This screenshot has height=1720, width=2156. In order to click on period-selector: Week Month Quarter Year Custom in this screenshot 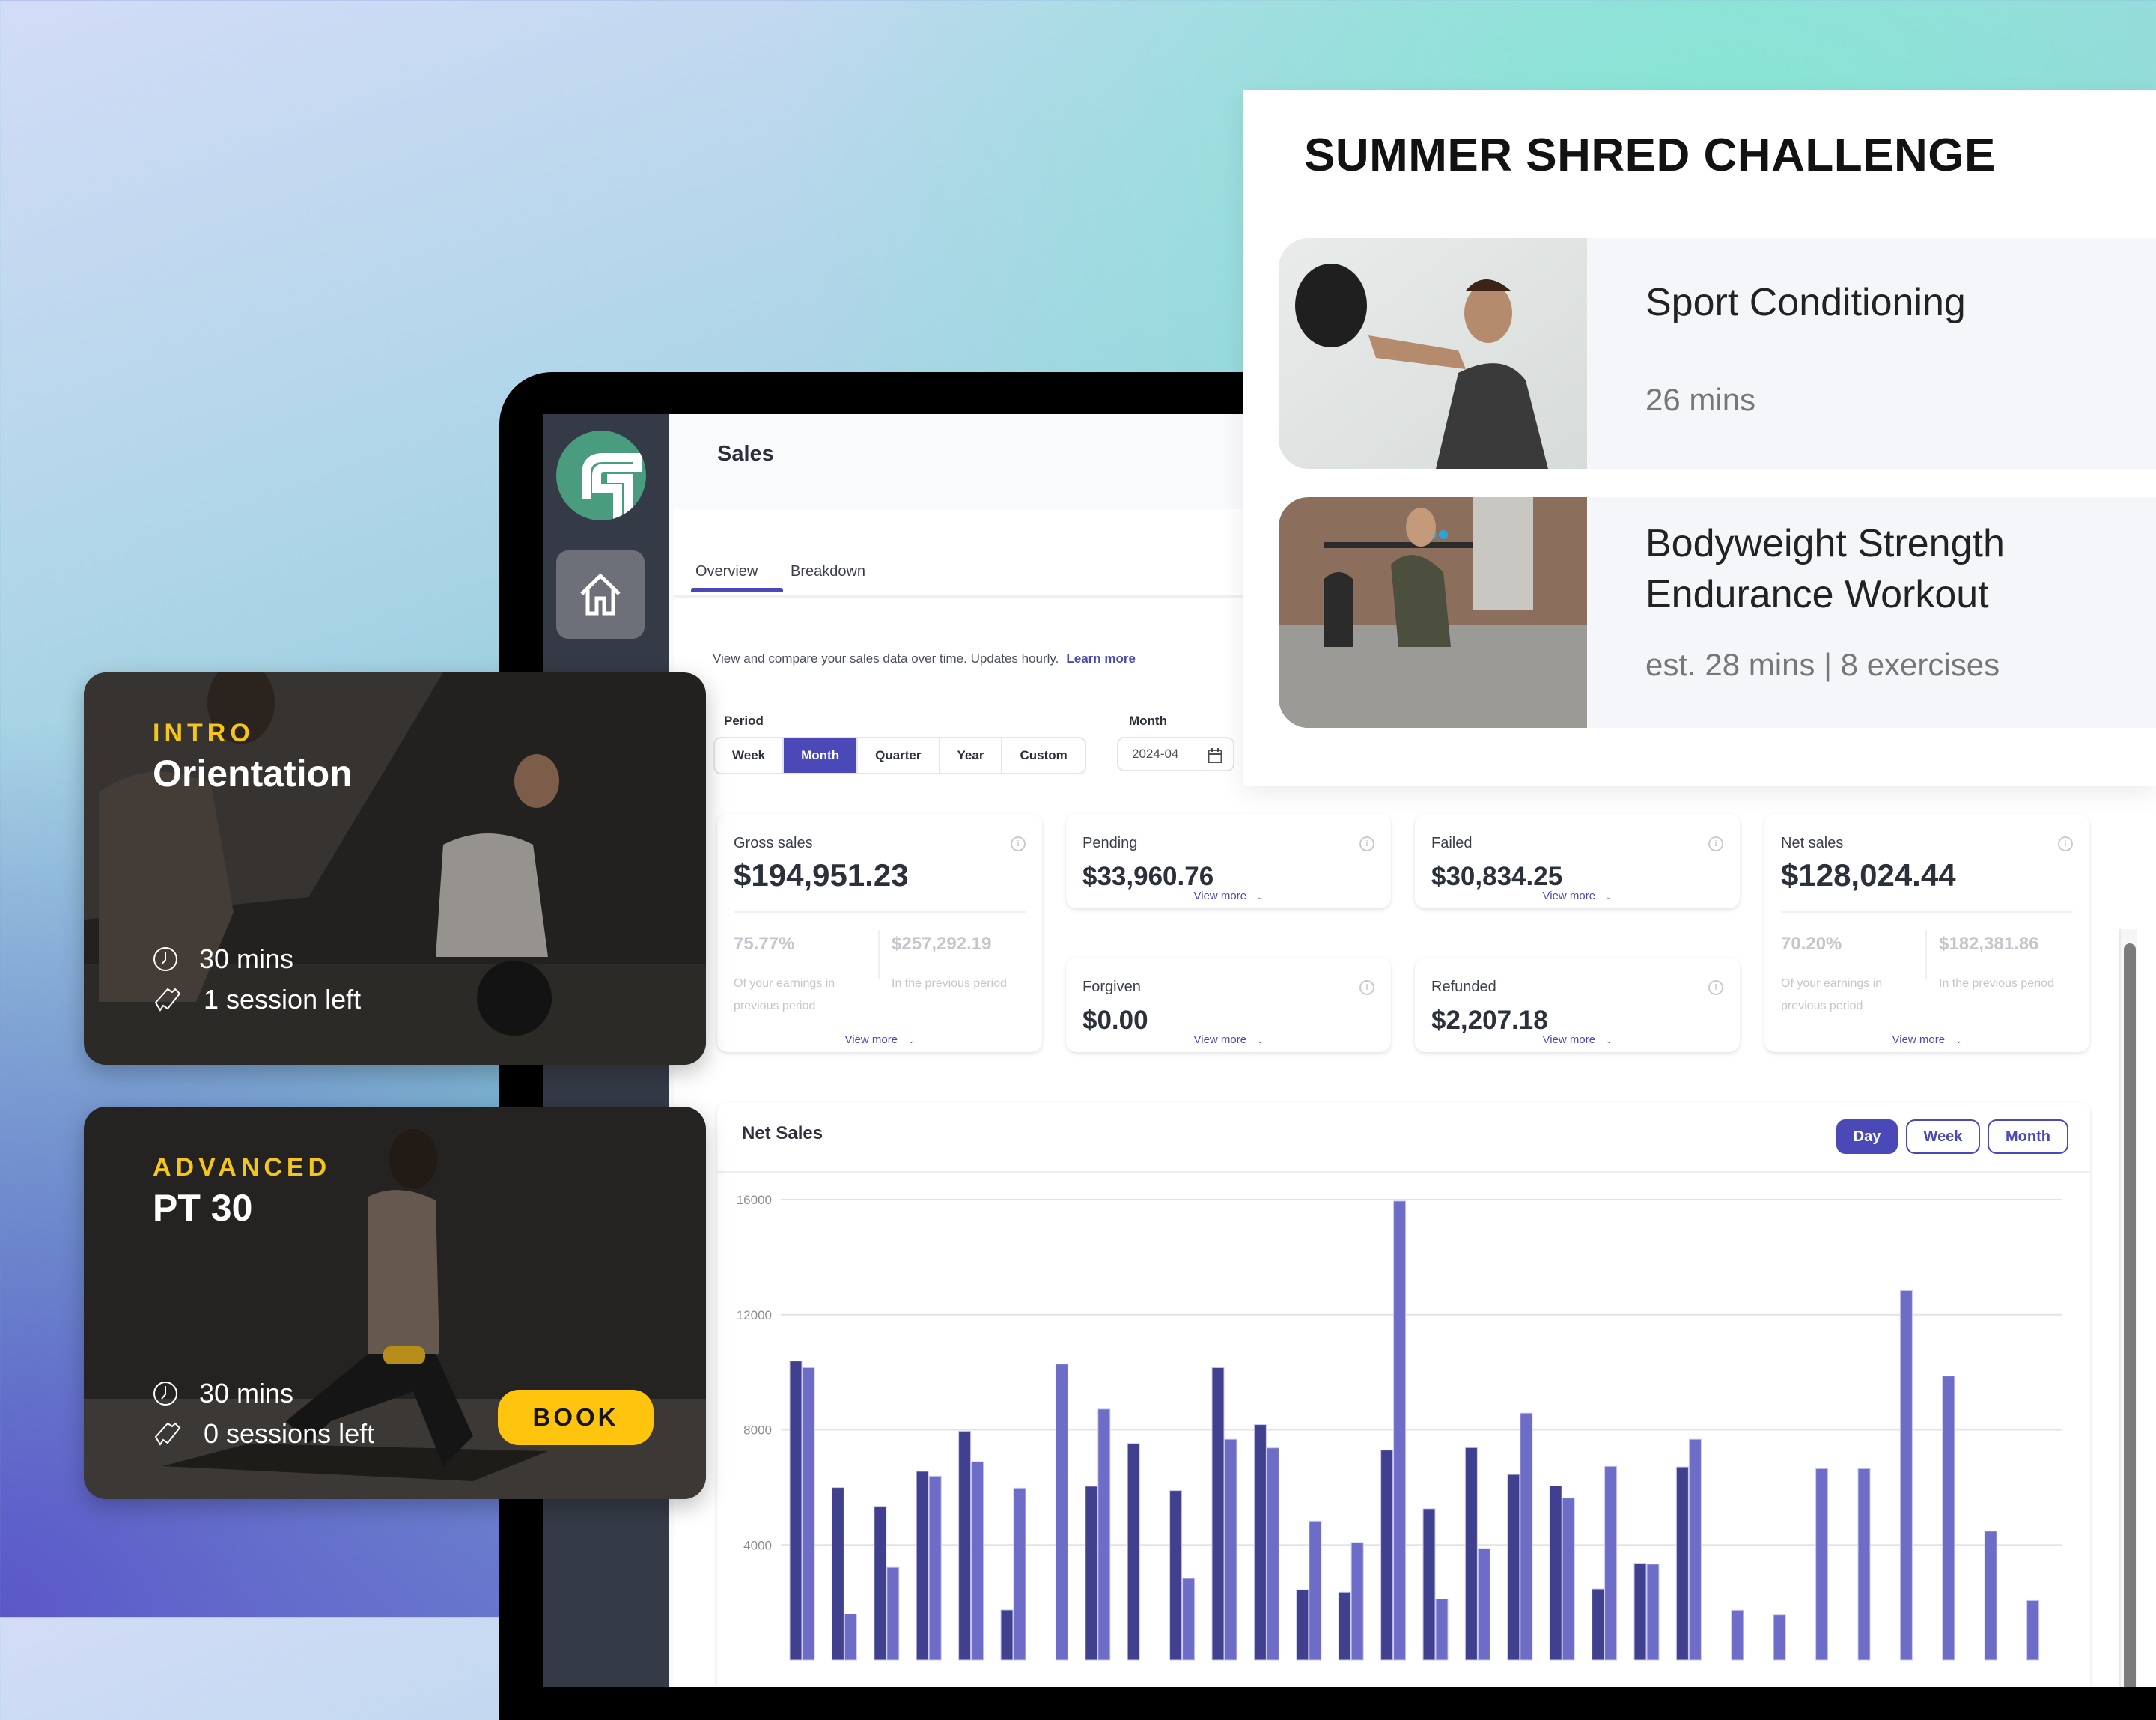, I will do `click(899, 755)`.